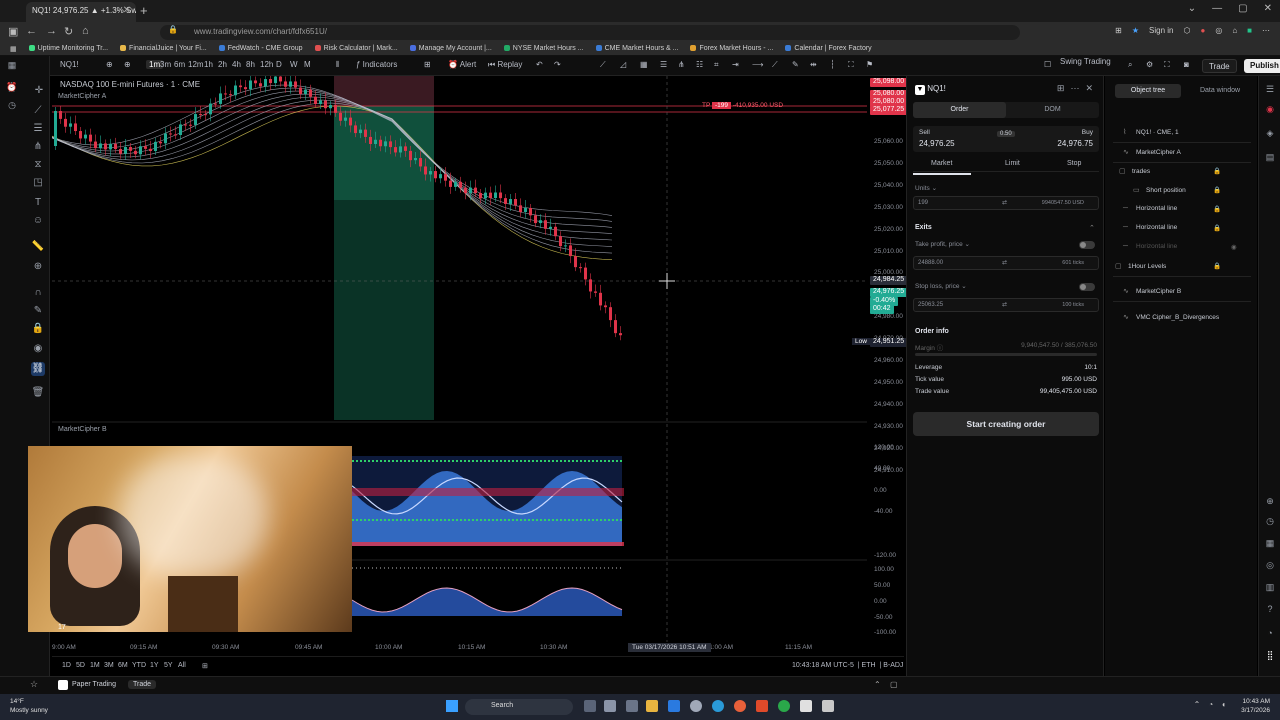 This screenshot has height=720, width=1280. Describe the element at coordinates (716, 65) in the screenshot. I see `grid-icon: ⌗` at that location.